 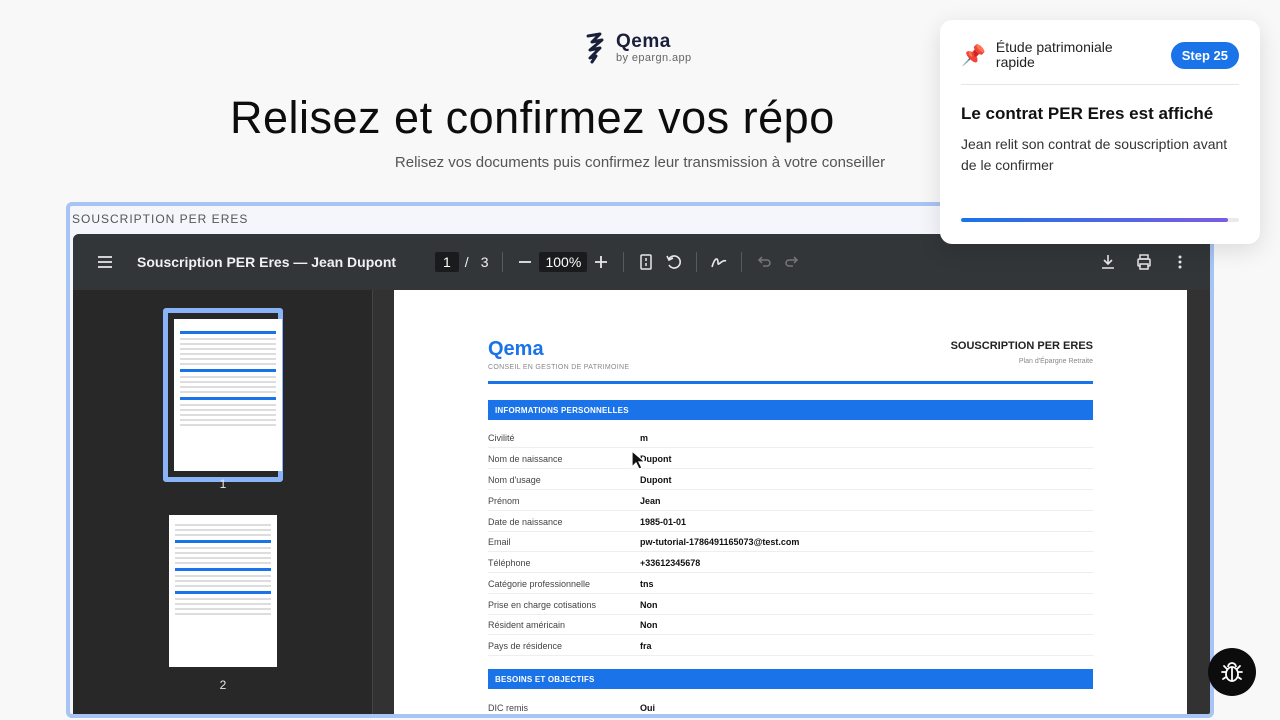 I want to click on zoom-out-icon, so click(x=525, y=262).